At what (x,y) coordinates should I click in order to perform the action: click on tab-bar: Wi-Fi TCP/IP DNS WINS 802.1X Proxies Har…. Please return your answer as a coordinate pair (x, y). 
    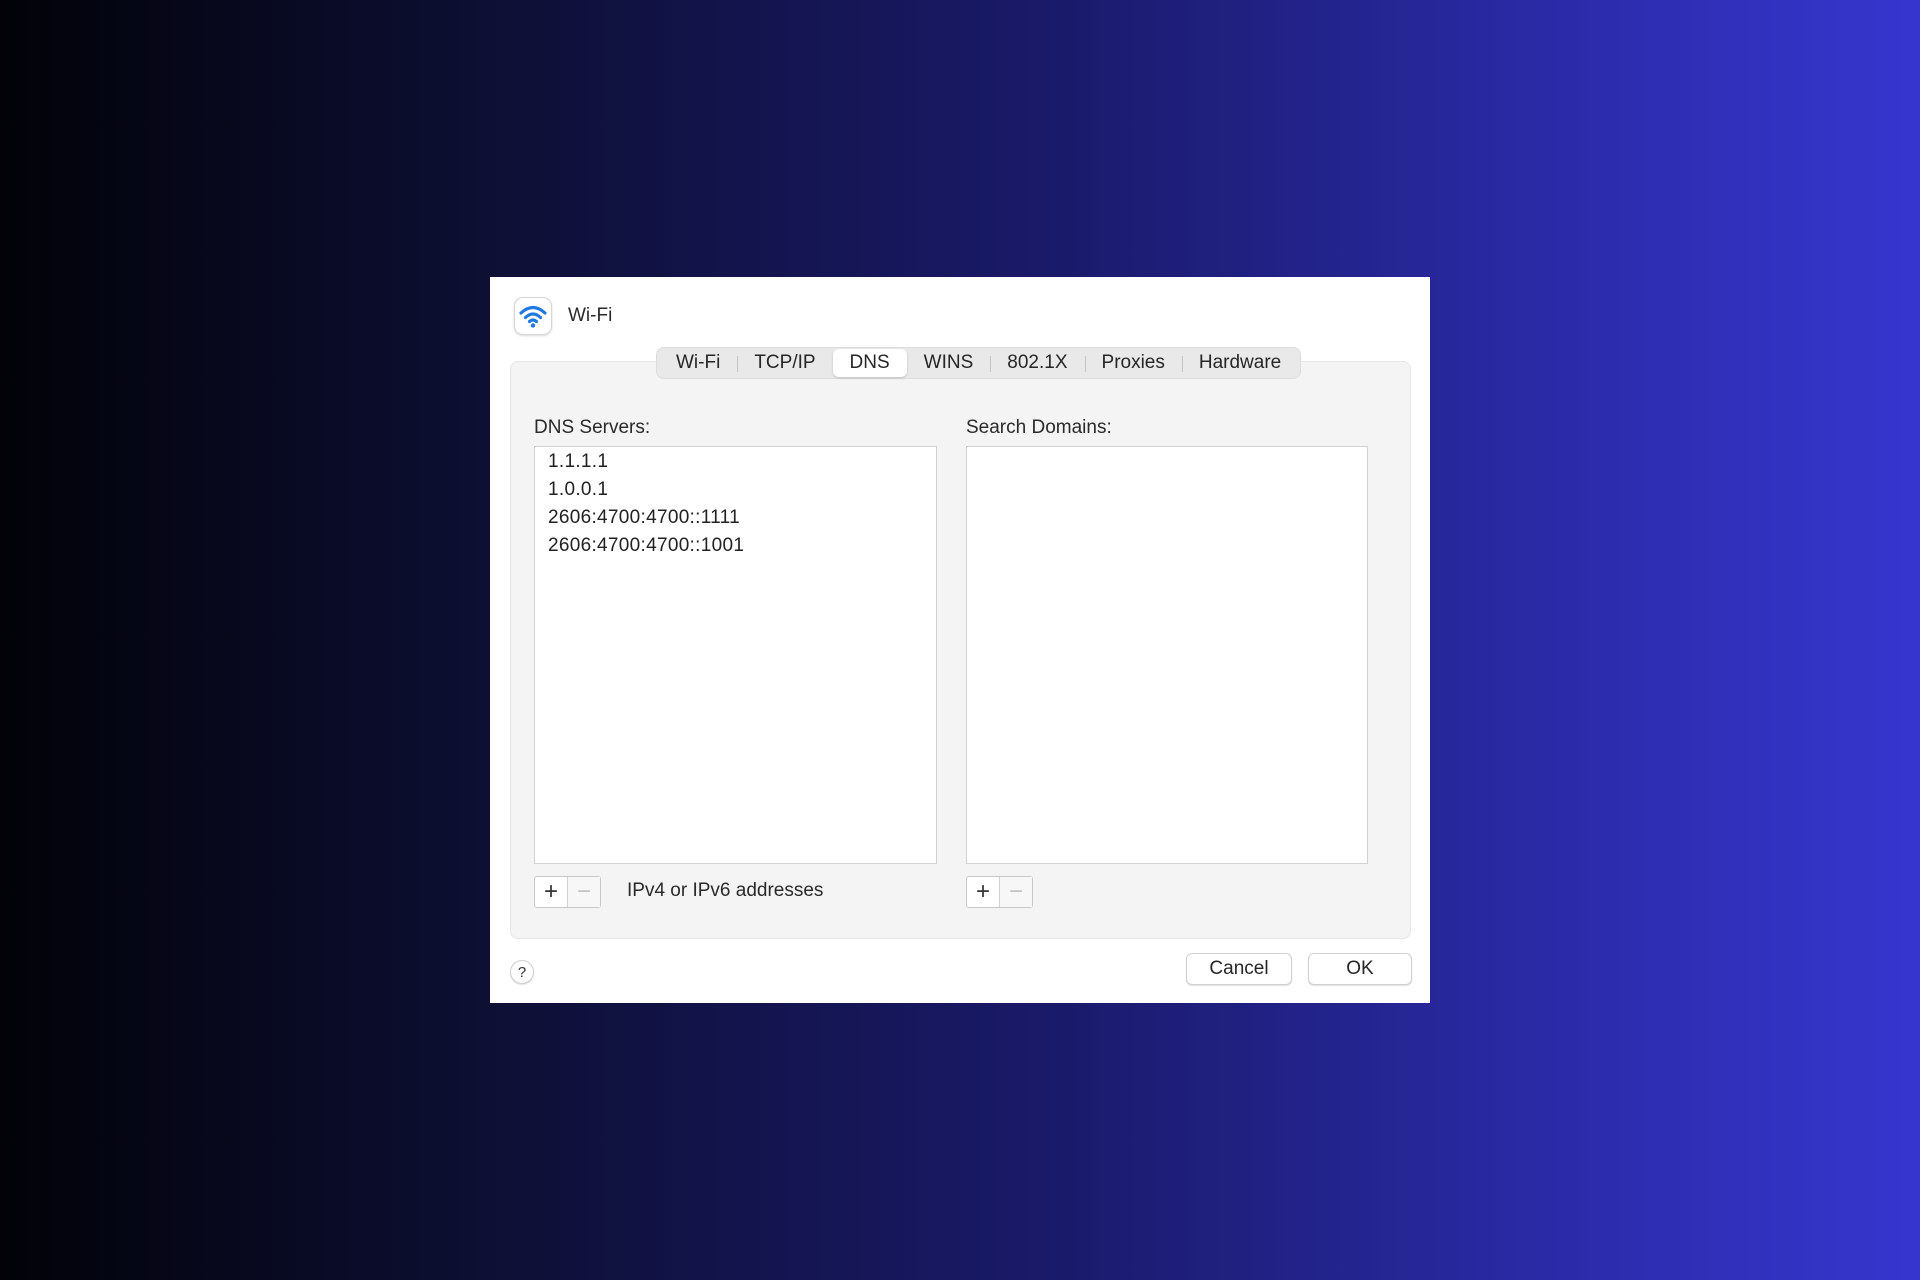
    Looking at the image, I should click on (979, 363).